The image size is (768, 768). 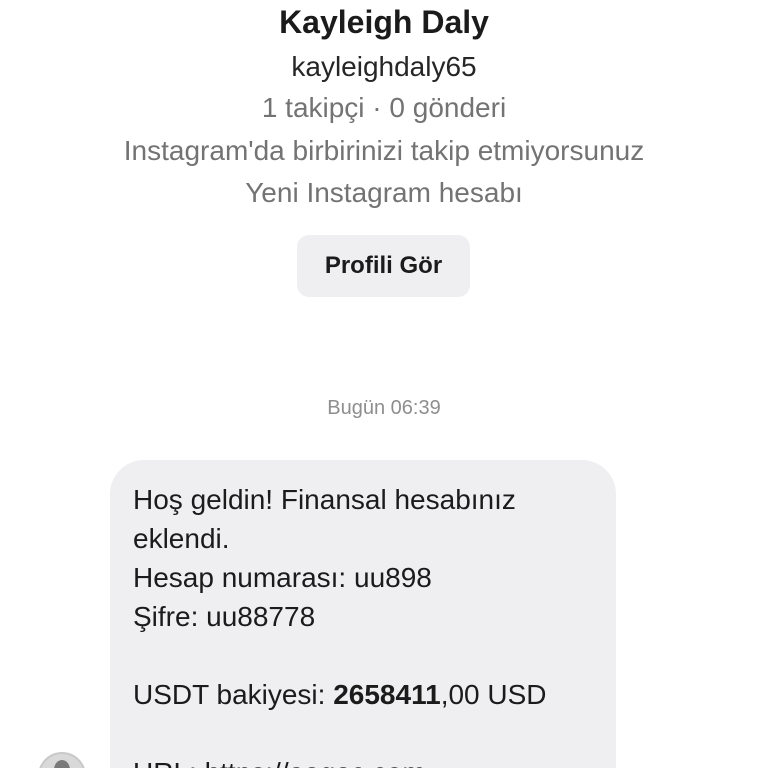 I want to click on message-line: Hoş geldin! Finansal hesabınız, so click(x=324, y=499).